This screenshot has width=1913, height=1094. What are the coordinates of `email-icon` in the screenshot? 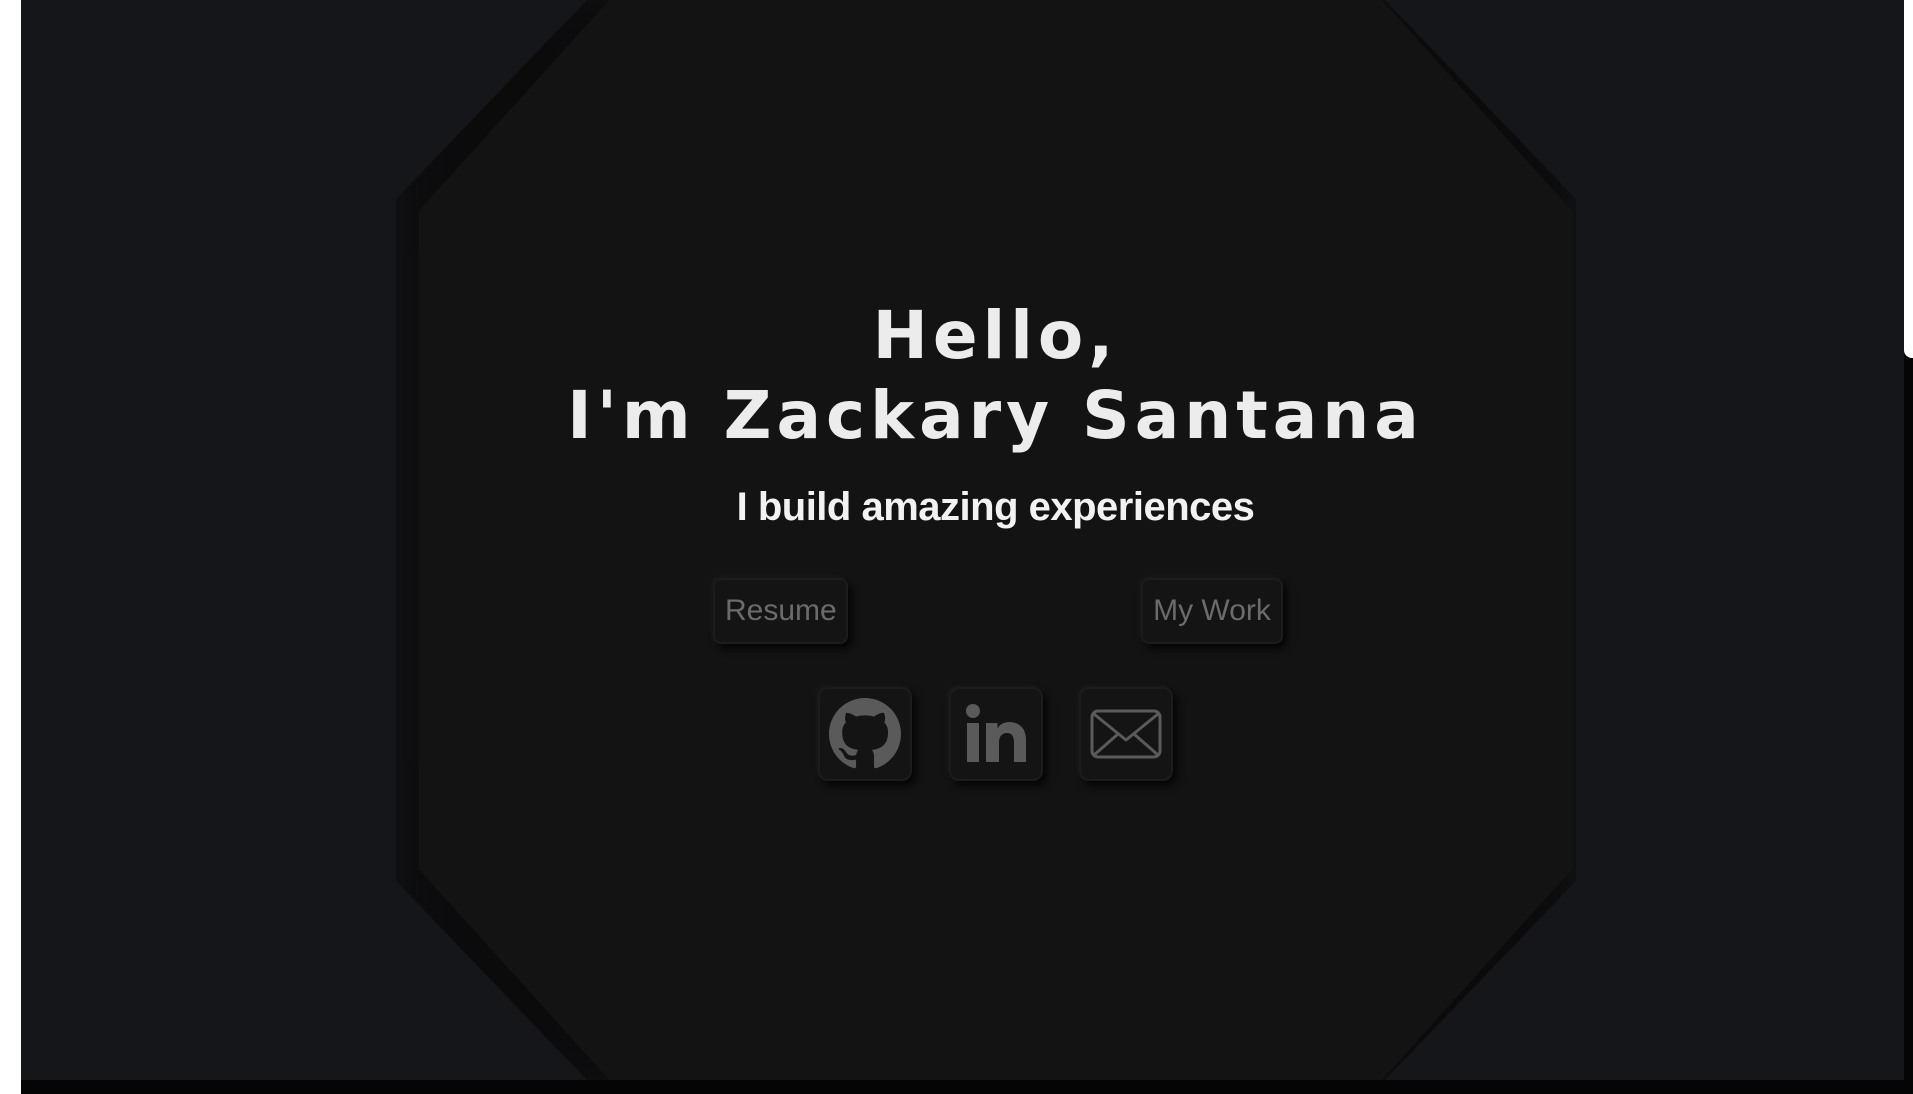 It's located at (1126, 734).